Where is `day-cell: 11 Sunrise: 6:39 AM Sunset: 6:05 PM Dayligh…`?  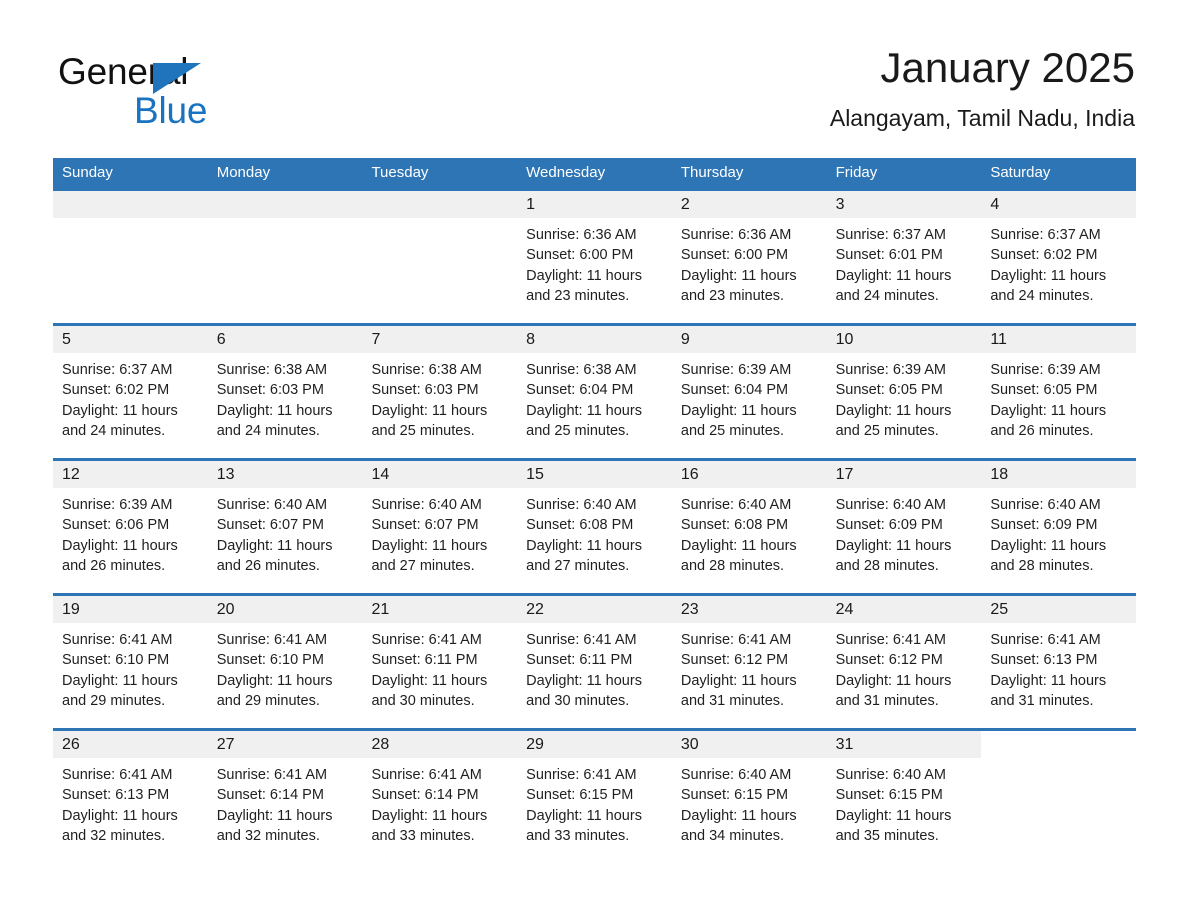
day-cell: 11 Sunrise: 6:39 AM Sunset: 6:05 PM Dayligh… is located at coordinates (1059, 392).